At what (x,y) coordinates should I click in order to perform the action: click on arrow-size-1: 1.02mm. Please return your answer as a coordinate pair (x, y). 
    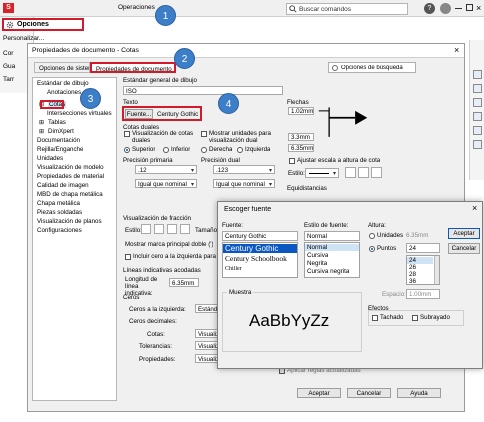
    Looking at the image, I should click on (301, 111).